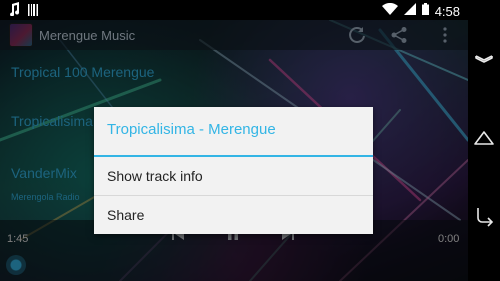 The height and width of the screenshot is (281, 500). I want to click on option-label: Show track info, so click(155, 176).